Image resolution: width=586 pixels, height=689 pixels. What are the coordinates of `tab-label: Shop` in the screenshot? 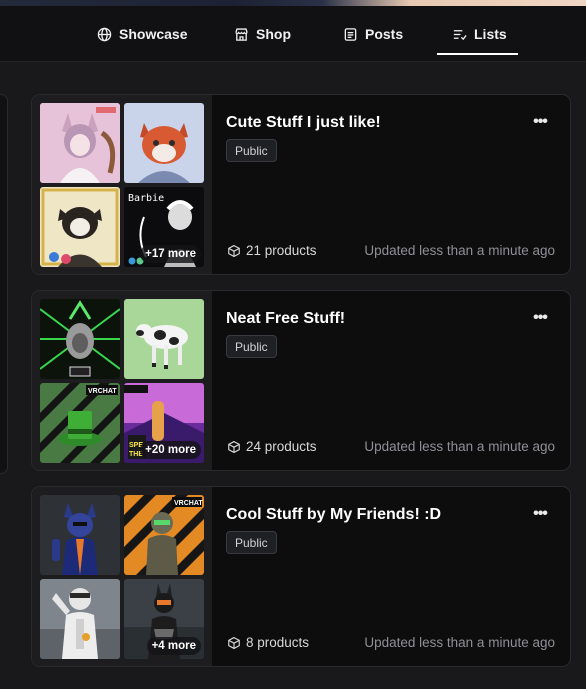 It's located at (273, 34).